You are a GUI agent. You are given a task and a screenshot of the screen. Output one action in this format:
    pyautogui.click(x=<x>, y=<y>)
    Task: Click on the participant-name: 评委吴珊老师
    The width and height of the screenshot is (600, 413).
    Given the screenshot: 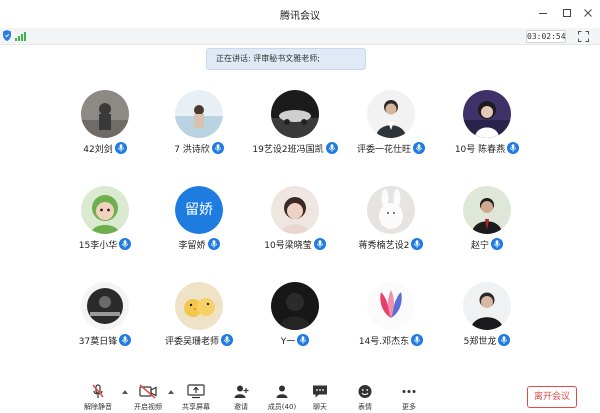 What is the action you would take?
    pyautogui.click(x=191, y=341)
    